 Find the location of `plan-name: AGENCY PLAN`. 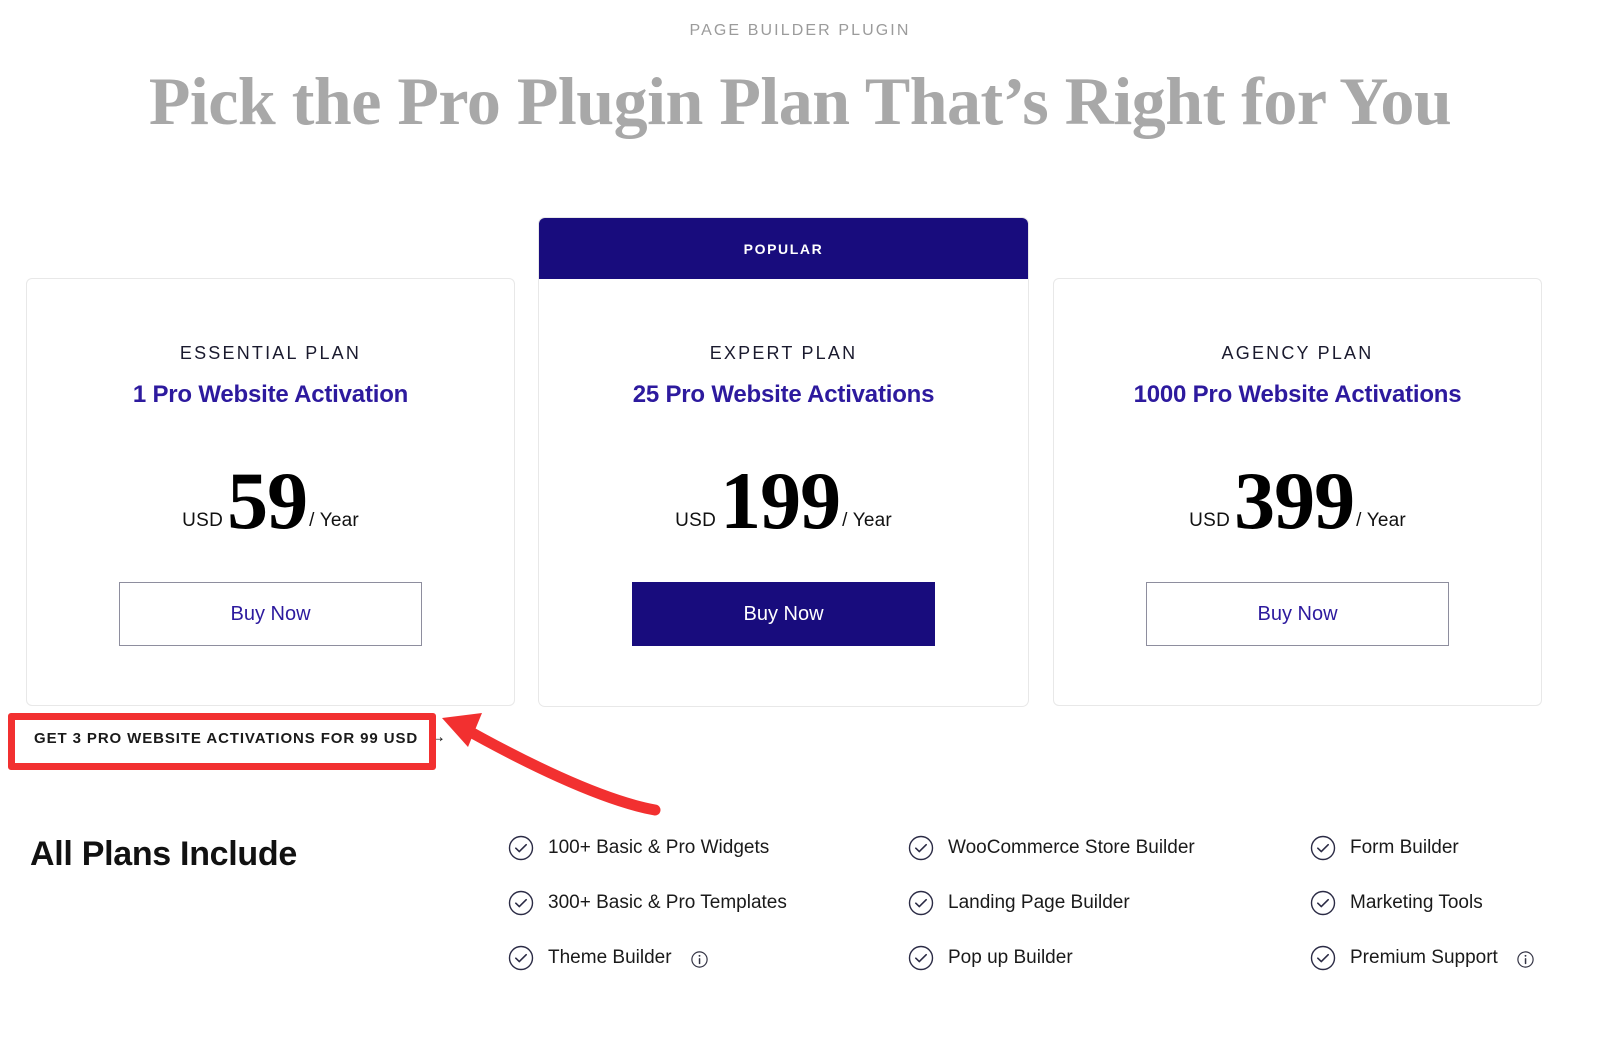

plan-name: AGENCY PLAN is located at coordinates (1297, 353).